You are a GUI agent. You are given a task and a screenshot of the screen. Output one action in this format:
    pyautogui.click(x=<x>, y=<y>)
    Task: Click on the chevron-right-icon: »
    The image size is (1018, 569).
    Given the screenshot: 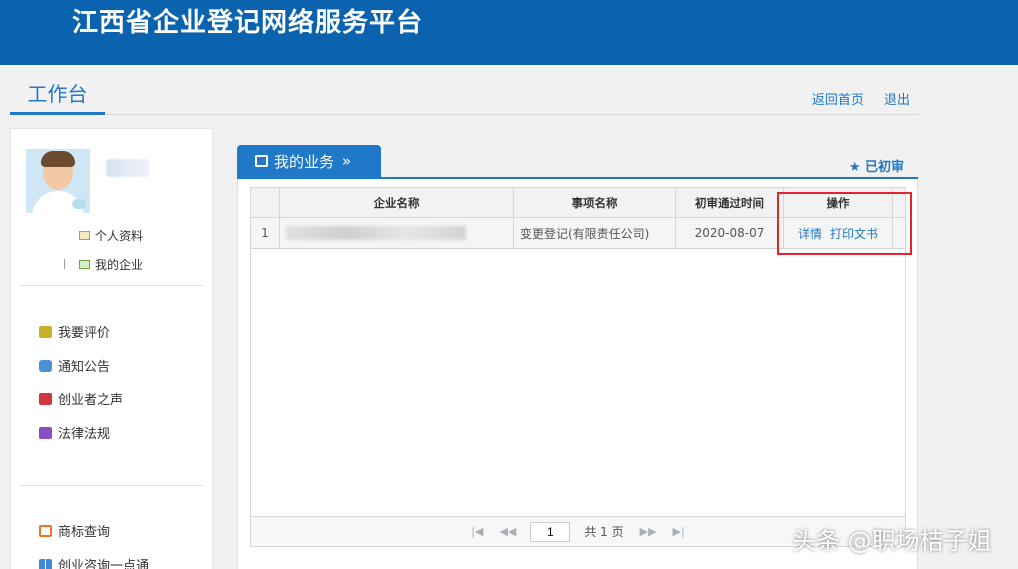 What is the action you would take?
    pyautogui.click(x=347, y=161)
    